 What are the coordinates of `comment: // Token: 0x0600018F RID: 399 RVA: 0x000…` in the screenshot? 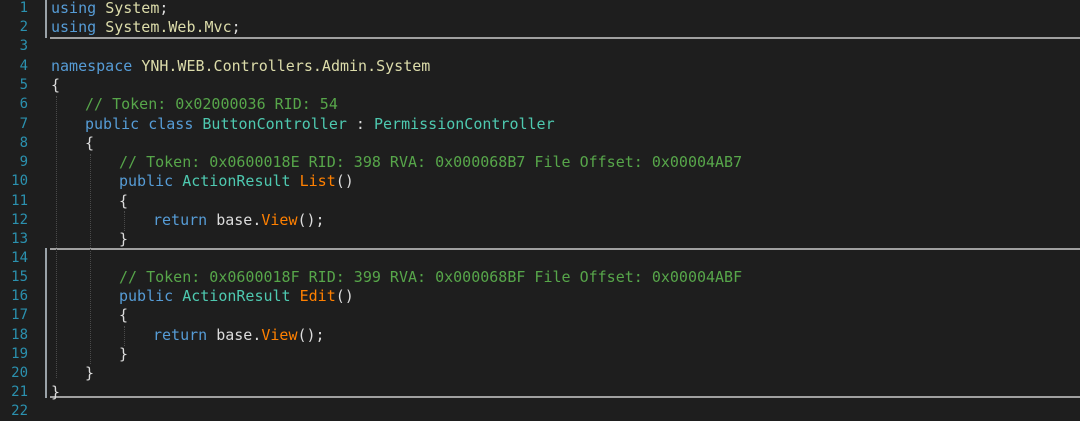 It's located at (431, 277).